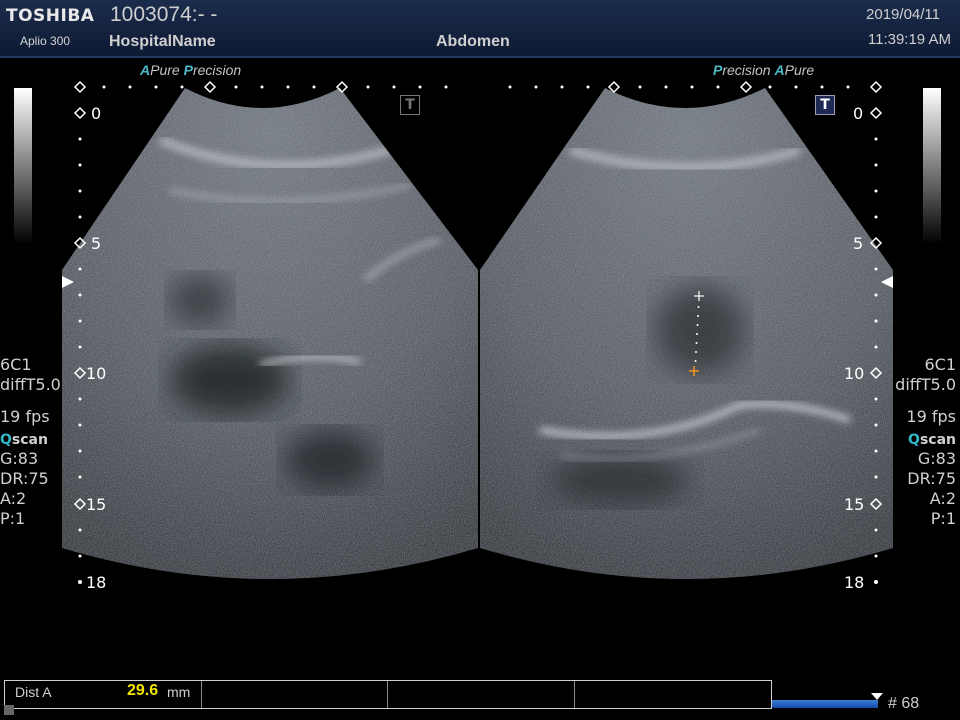 The image size is (960, 720). I want to click on exam-preset: Abdomen, so click(473, 41).